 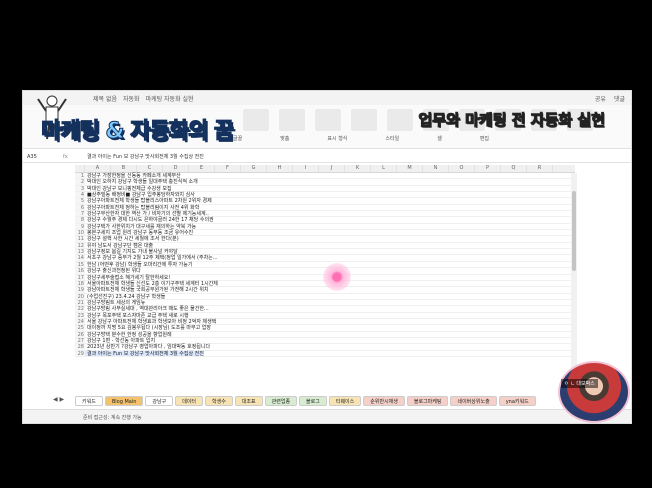 I want to click on sheet-tab: 학생수, so click(x=219, y=401).